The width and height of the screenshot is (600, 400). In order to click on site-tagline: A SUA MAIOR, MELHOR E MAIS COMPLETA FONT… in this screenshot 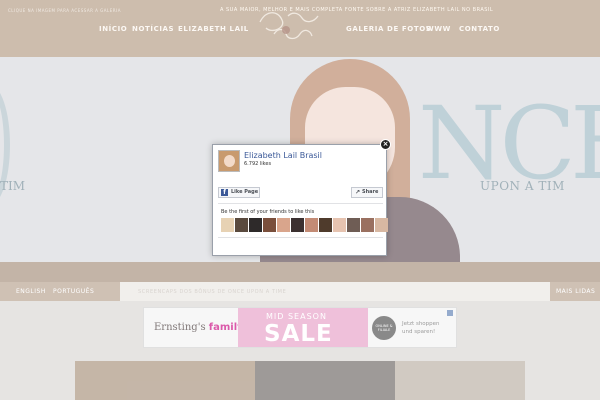, I will do `click(357, 10)`.